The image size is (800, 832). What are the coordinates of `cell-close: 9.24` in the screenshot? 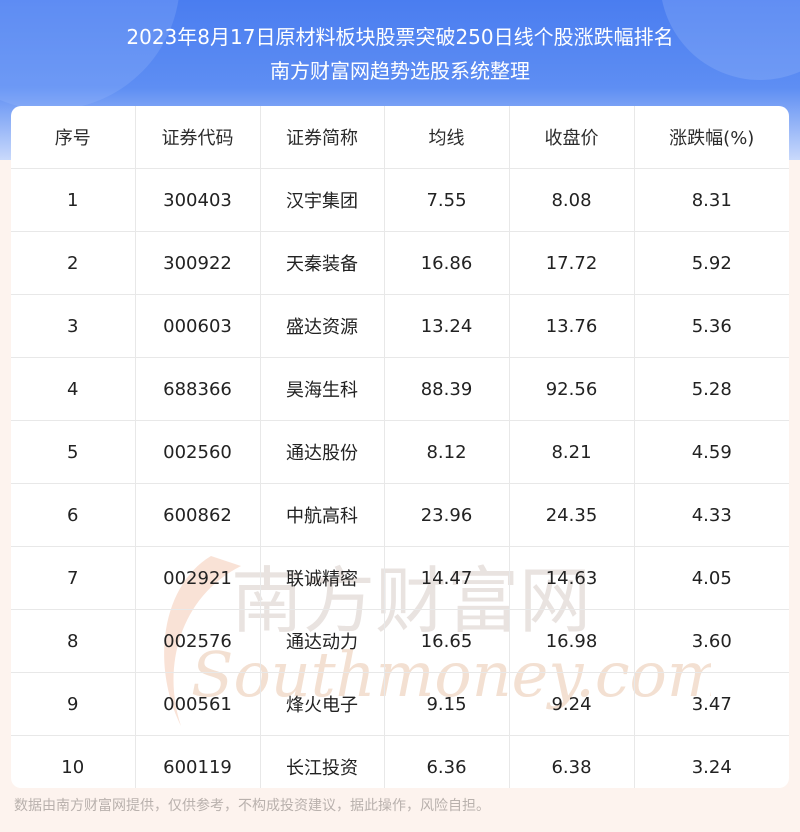 It's located at (572, 704).